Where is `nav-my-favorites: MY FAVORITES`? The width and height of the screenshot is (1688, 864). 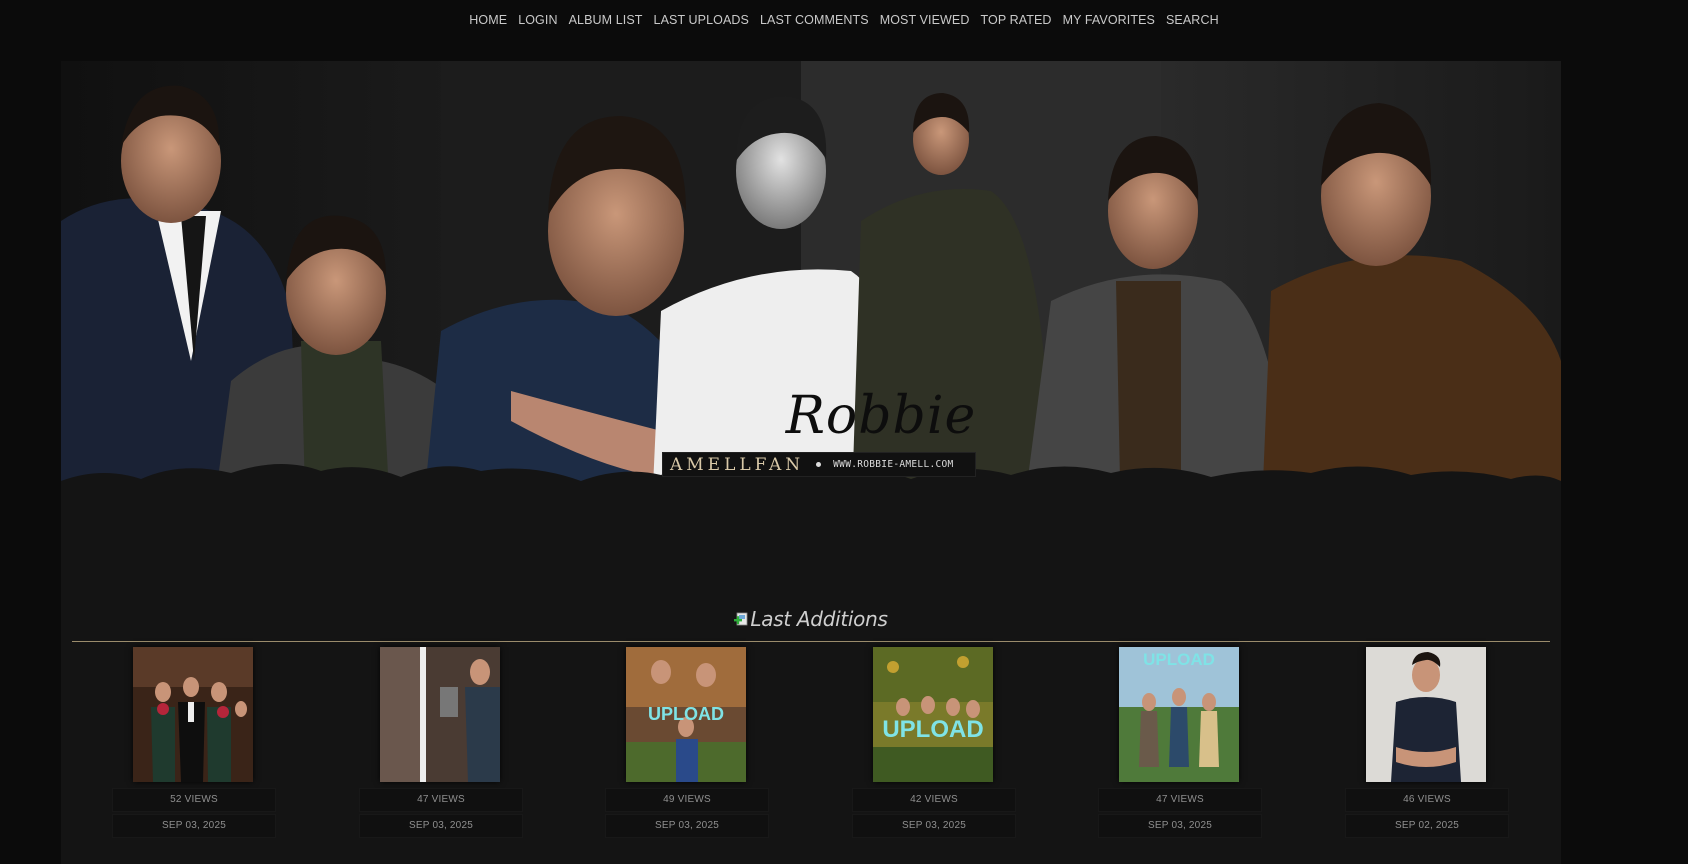 nav-my-favorites: MY FAVORITES is located at coordinates (1109, 20).